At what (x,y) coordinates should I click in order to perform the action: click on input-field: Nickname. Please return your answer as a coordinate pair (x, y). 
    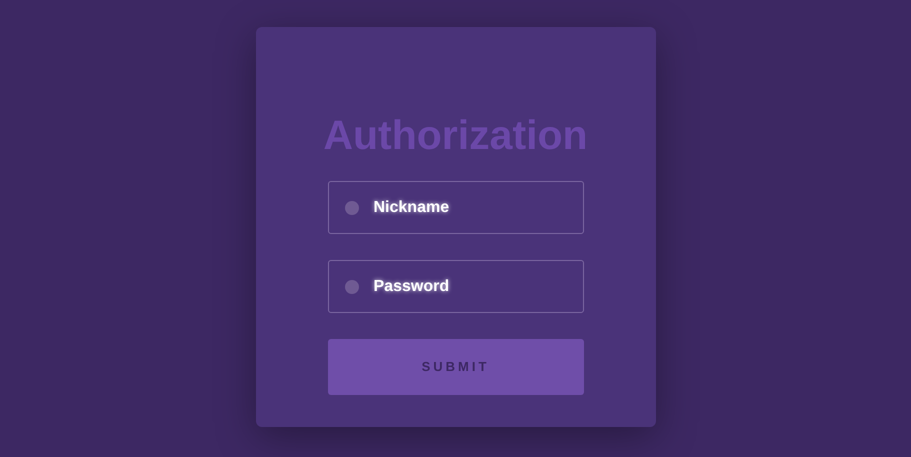
    Looking at the image, I should click on (456, 207).